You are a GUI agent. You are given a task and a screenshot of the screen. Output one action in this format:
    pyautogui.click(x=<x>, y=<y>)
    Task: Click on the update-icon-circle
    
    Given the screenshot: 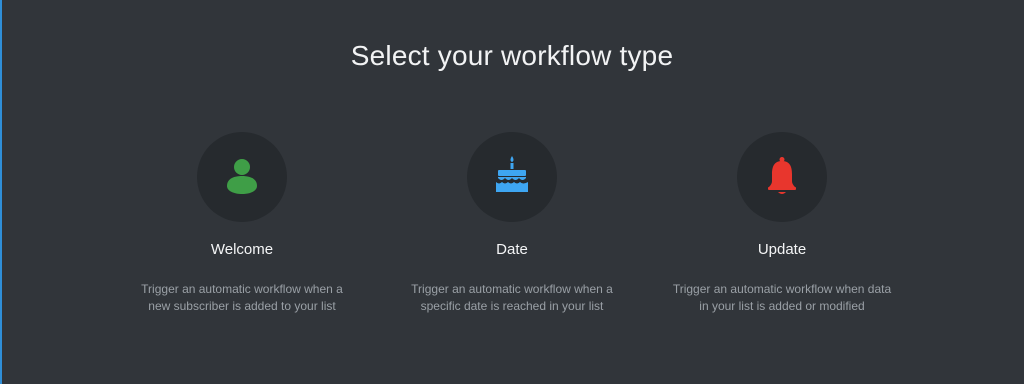 What is the action you would take?
    pyautogui.click(x=782, y=177)
    